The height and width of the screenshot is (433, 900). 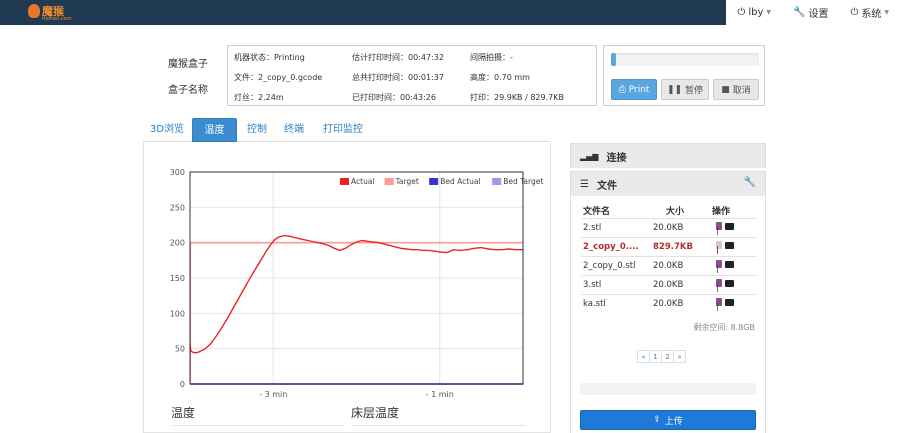 What do you see at coordinates (398, 77) in the screenshot?
I see `total-print-time: 总共打印时间：00:01:37` at bounding box center [398, 77].